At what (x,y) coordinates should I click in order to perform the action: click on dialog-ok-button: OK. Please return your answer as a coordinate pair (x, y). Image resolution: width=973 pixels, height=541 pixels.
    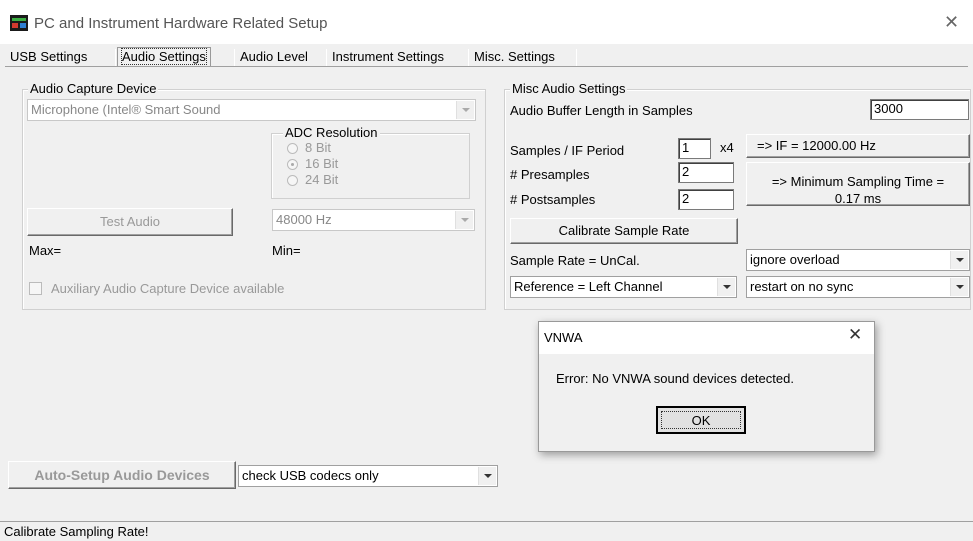
    Looking at the image, I should click on (701, 420).